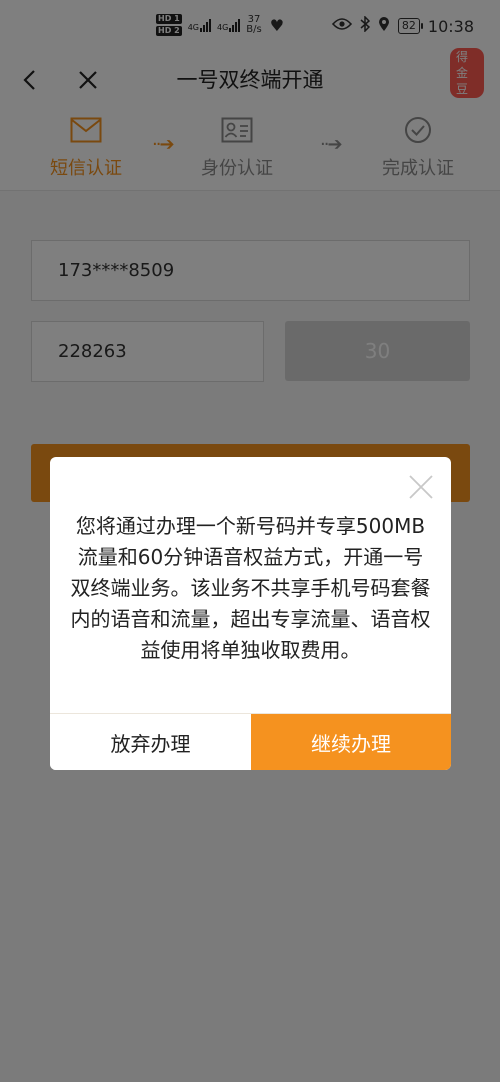 The height and width of the screenshot is (1082, 500). What do you see at coordinates (150, 742) in the screenshot?
I see `abandon-button: 放弃办理` at bounding box center [150, 742].